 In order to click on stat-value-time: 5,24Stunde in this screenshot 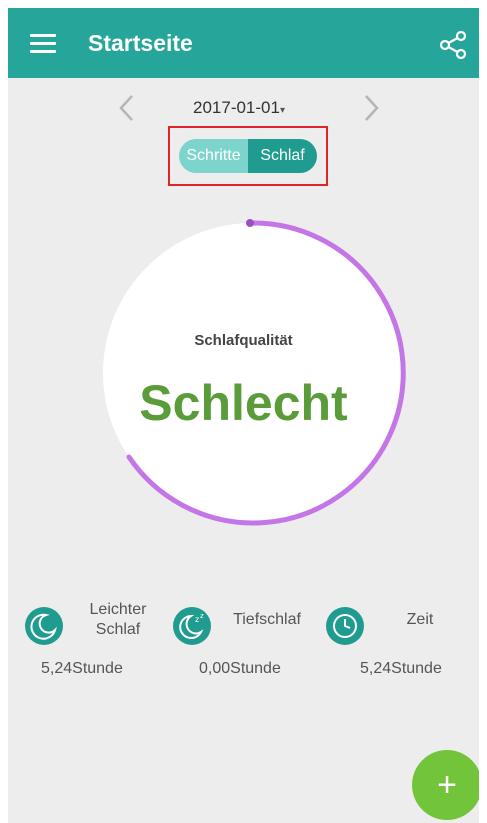, I will do `click(401, 668)`.